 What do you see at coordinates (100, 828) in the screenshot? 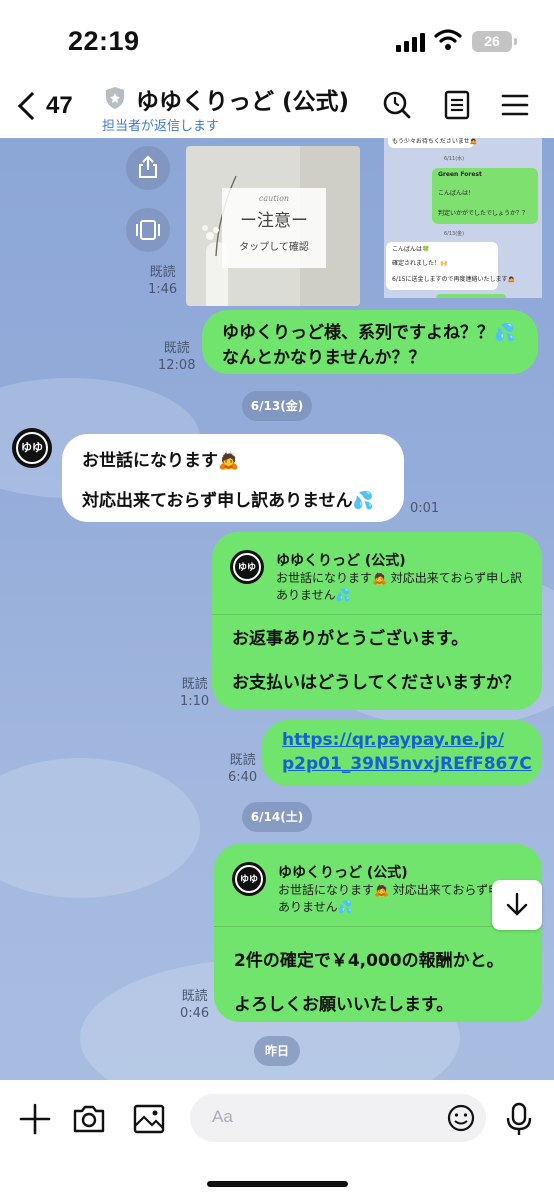
I see `background-cloud` at bounding box center [100, 828].